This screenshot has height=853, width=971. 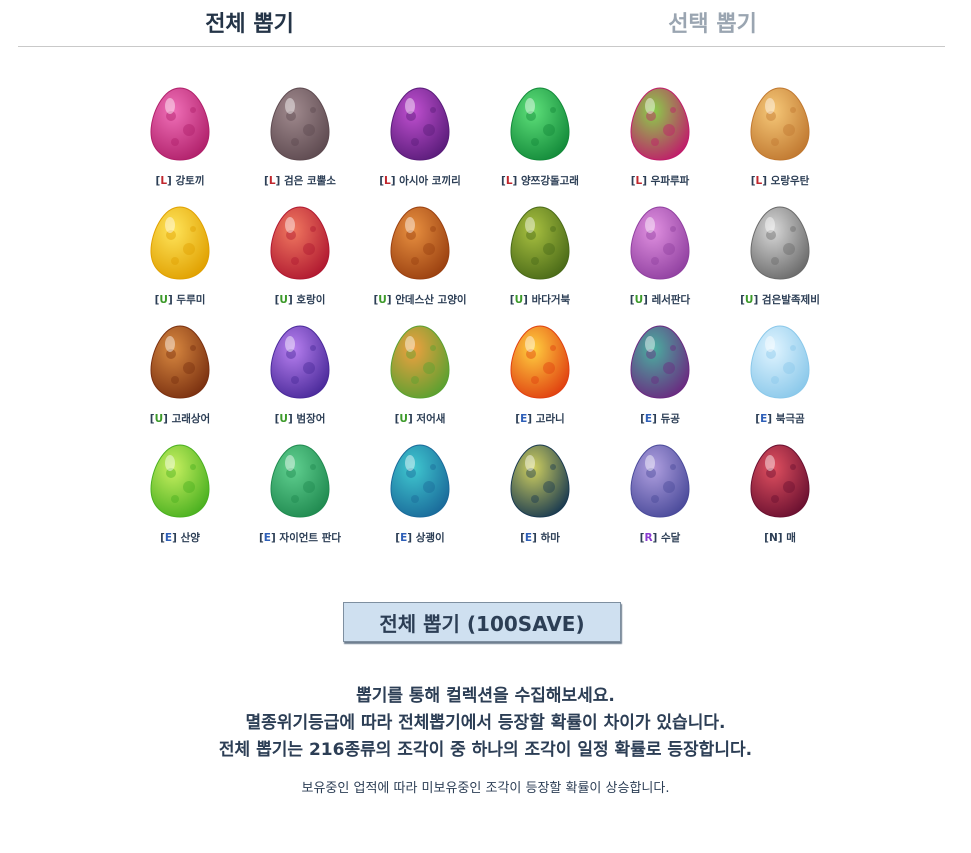 What do you see at coordinates (671, 538) in the screenshot?
I see `species-name: 수달` at bounding box center [671, 538].